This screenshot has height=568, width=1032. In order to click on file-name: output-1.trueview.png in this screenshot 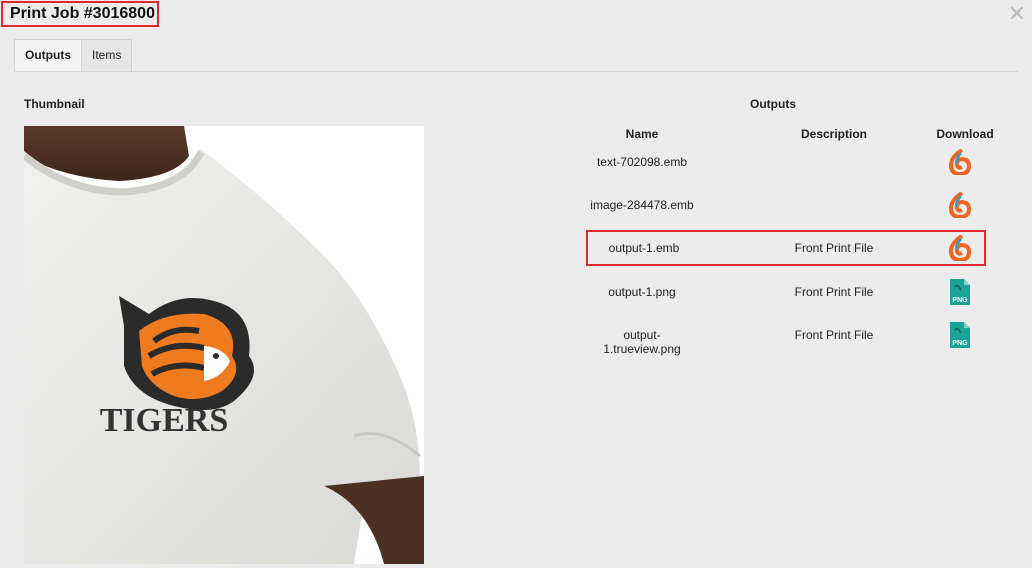, I will do `click(642, 342)`.